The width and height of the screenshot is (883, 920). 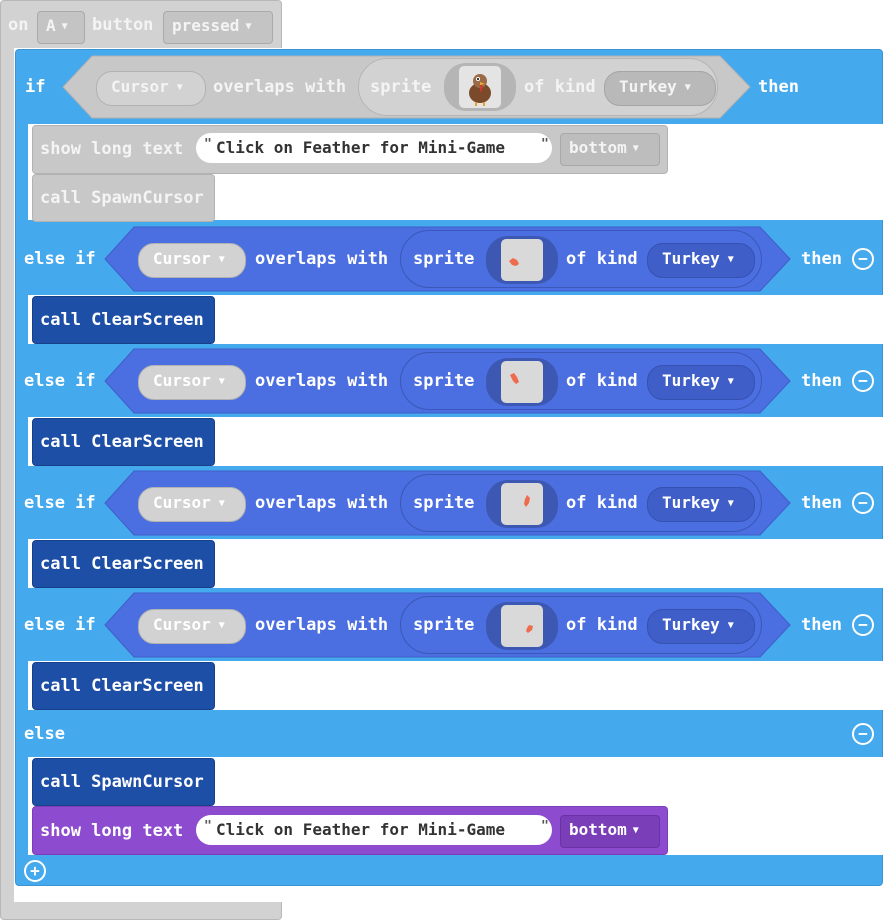 What do you see at coordinates (778, 87) in the screenshot?
I see `if-then-label: then` at bounding box center [778, 87].